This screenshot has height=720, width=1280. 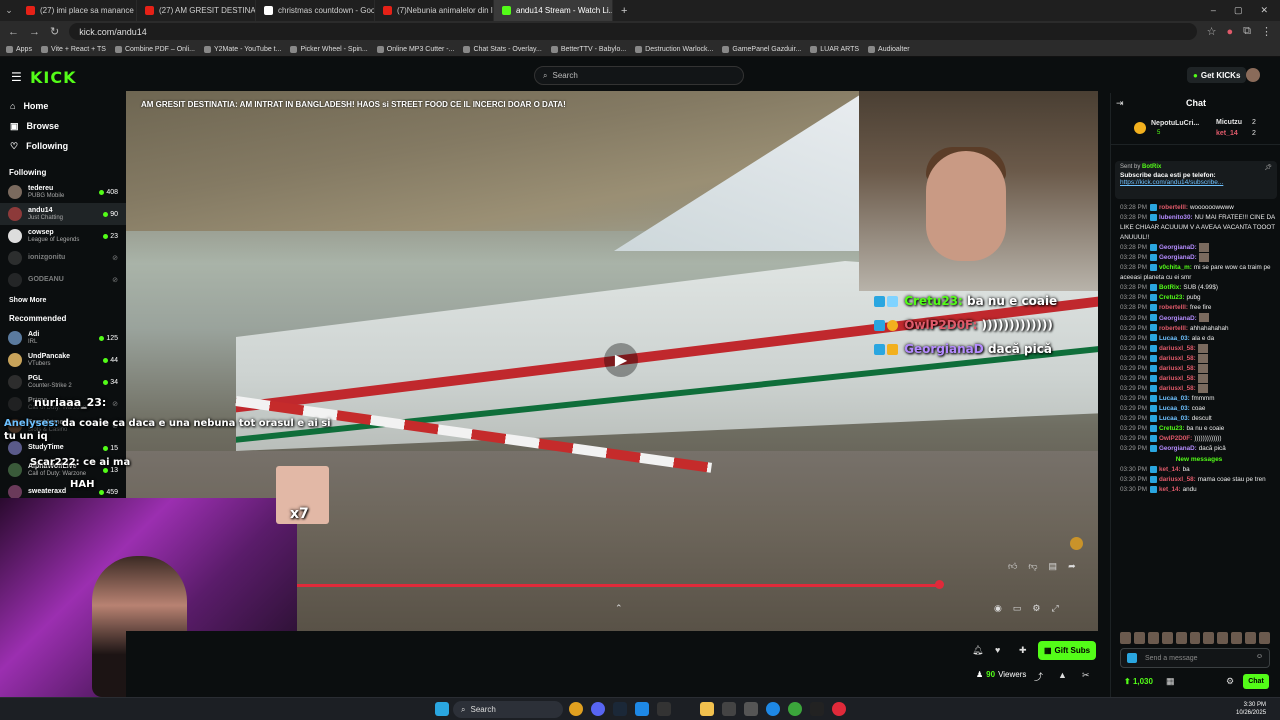 What do you see at coordinates (1238, 10) in the screenshot?
I see `maximize-icon: ▢` at bounding box center [1238, 10].